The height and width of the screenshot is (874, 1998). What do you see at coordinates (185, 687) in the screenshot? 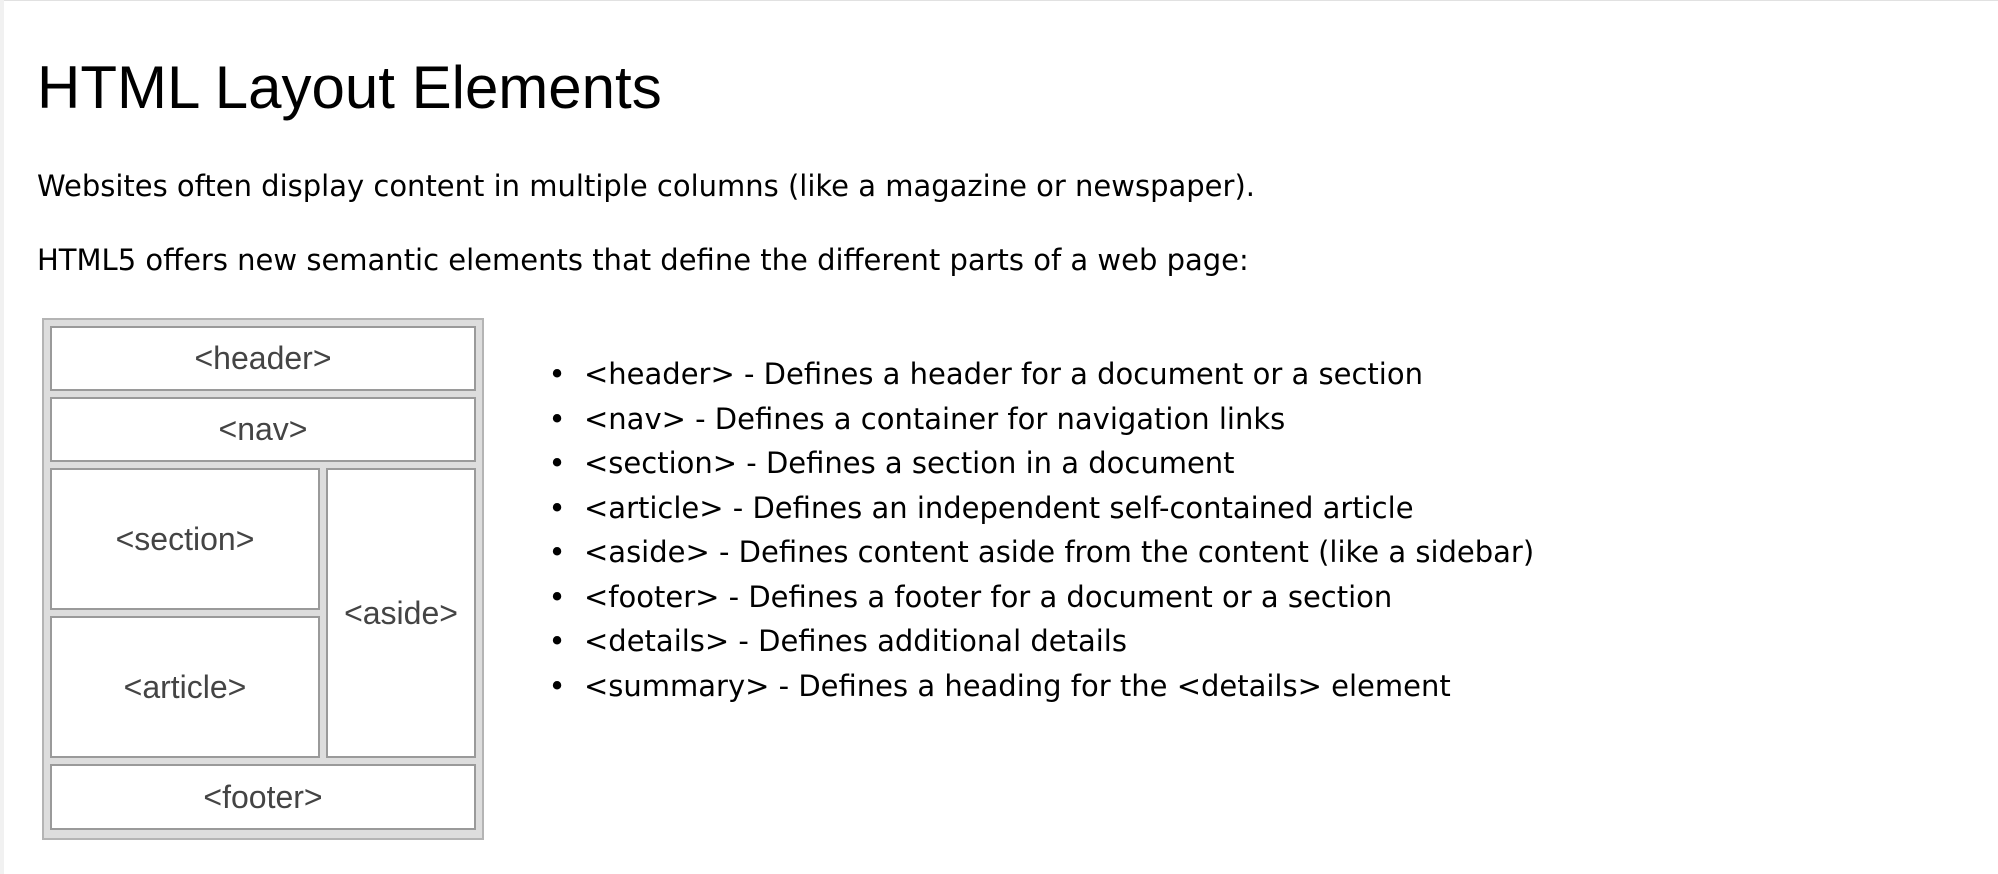
I see `diagram-article-box: <article>` at bounding box center [185, 687].